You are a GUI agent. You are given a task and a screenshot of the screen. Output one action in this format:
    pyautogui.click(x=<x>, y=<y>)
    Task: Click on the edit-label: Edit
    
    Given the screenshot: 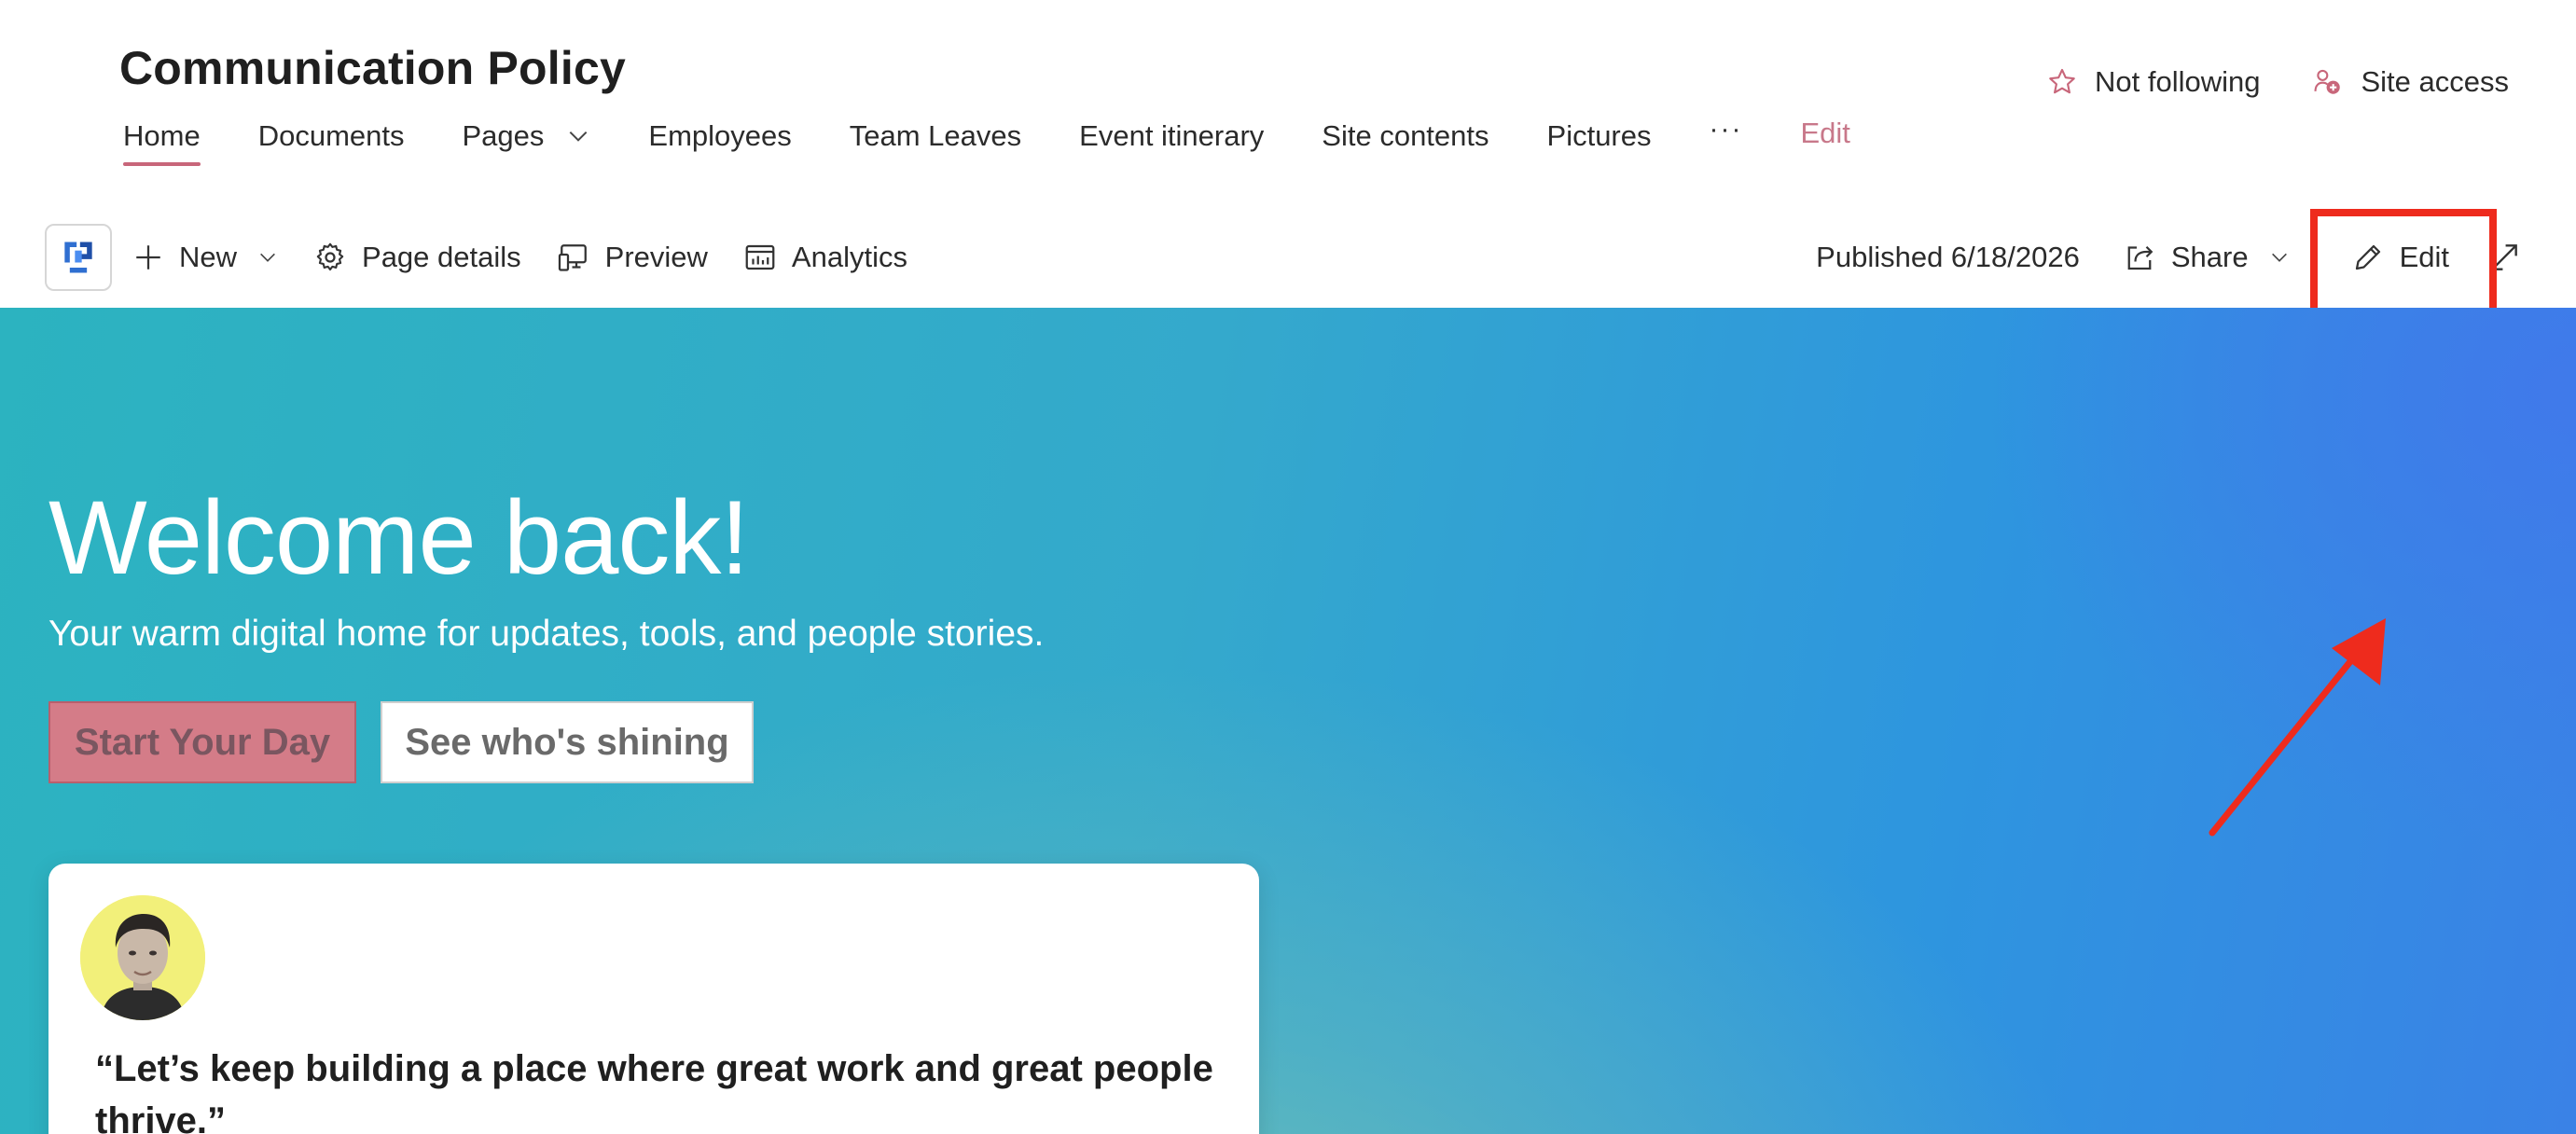 What is the action you would take?
    pyautogui.click(x=2424, y=257)
    